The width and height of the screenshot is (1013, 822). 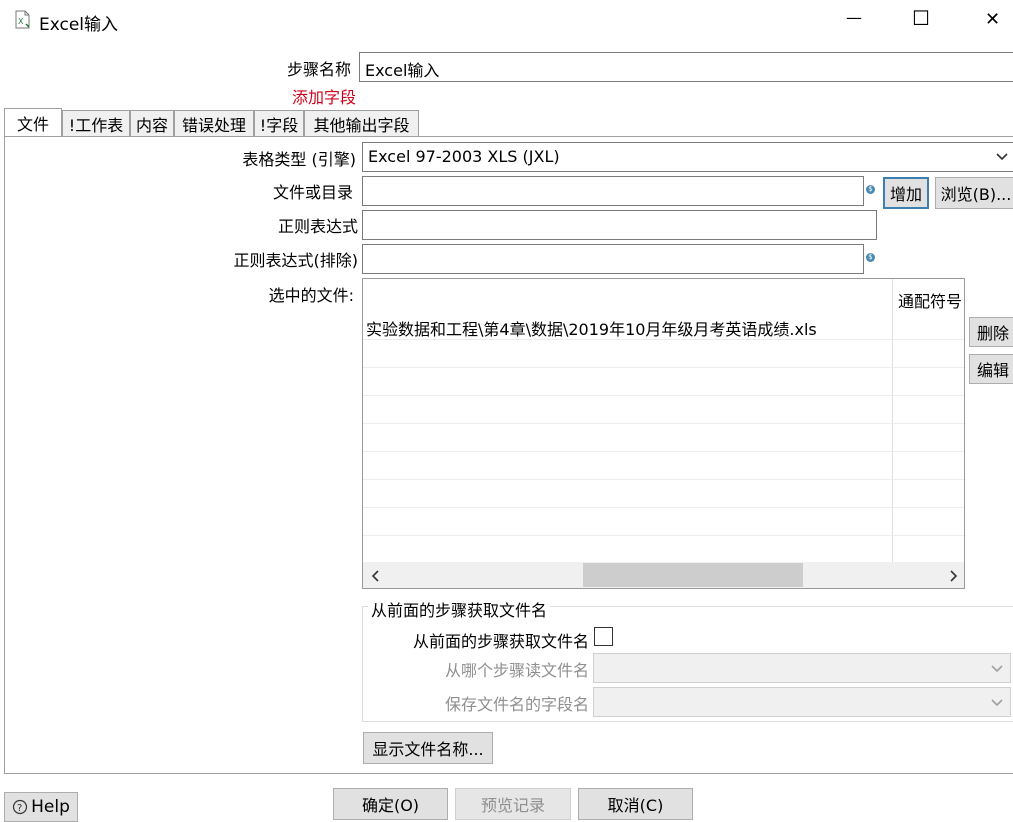 I want to click on table-row: 实验数据和工程\第4章\数据\2019年10月年级月考英语成绩.xls, so click(x=663, y=325).